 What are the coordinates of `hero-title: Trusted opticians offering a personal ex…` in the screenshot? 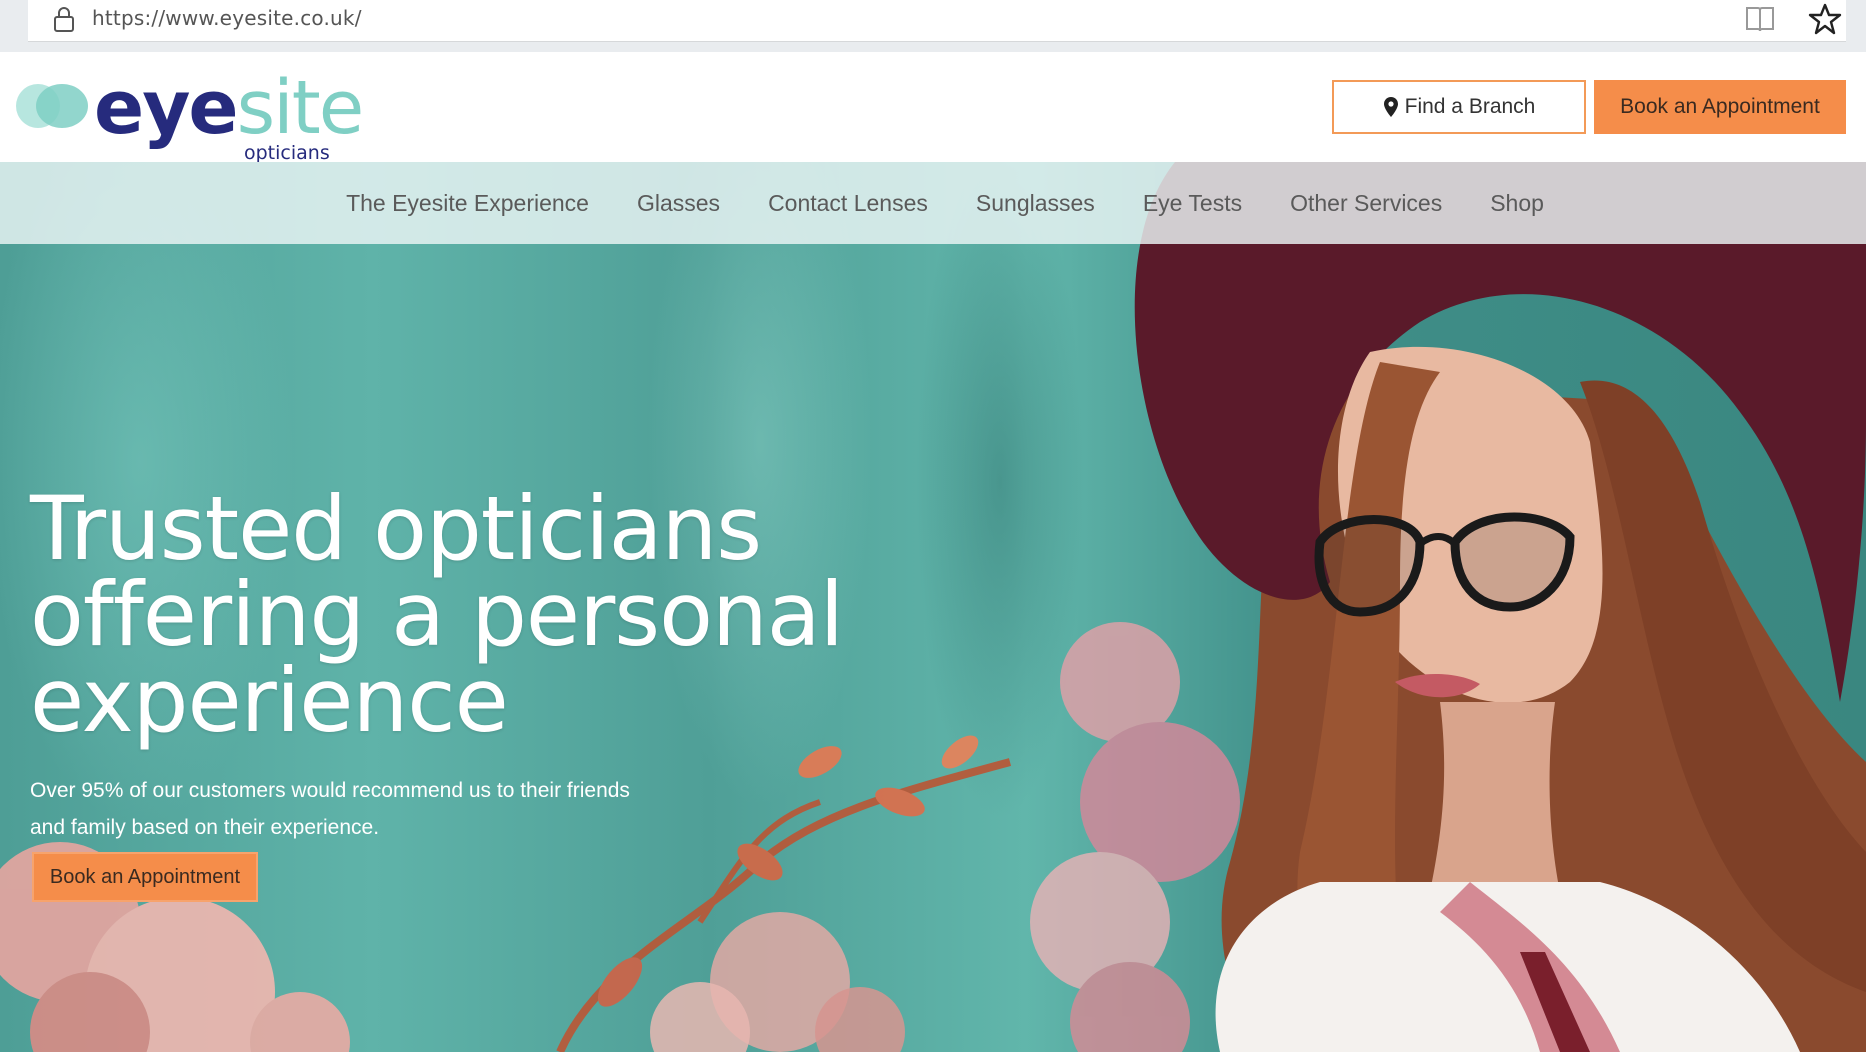 It's located at (460, 614).